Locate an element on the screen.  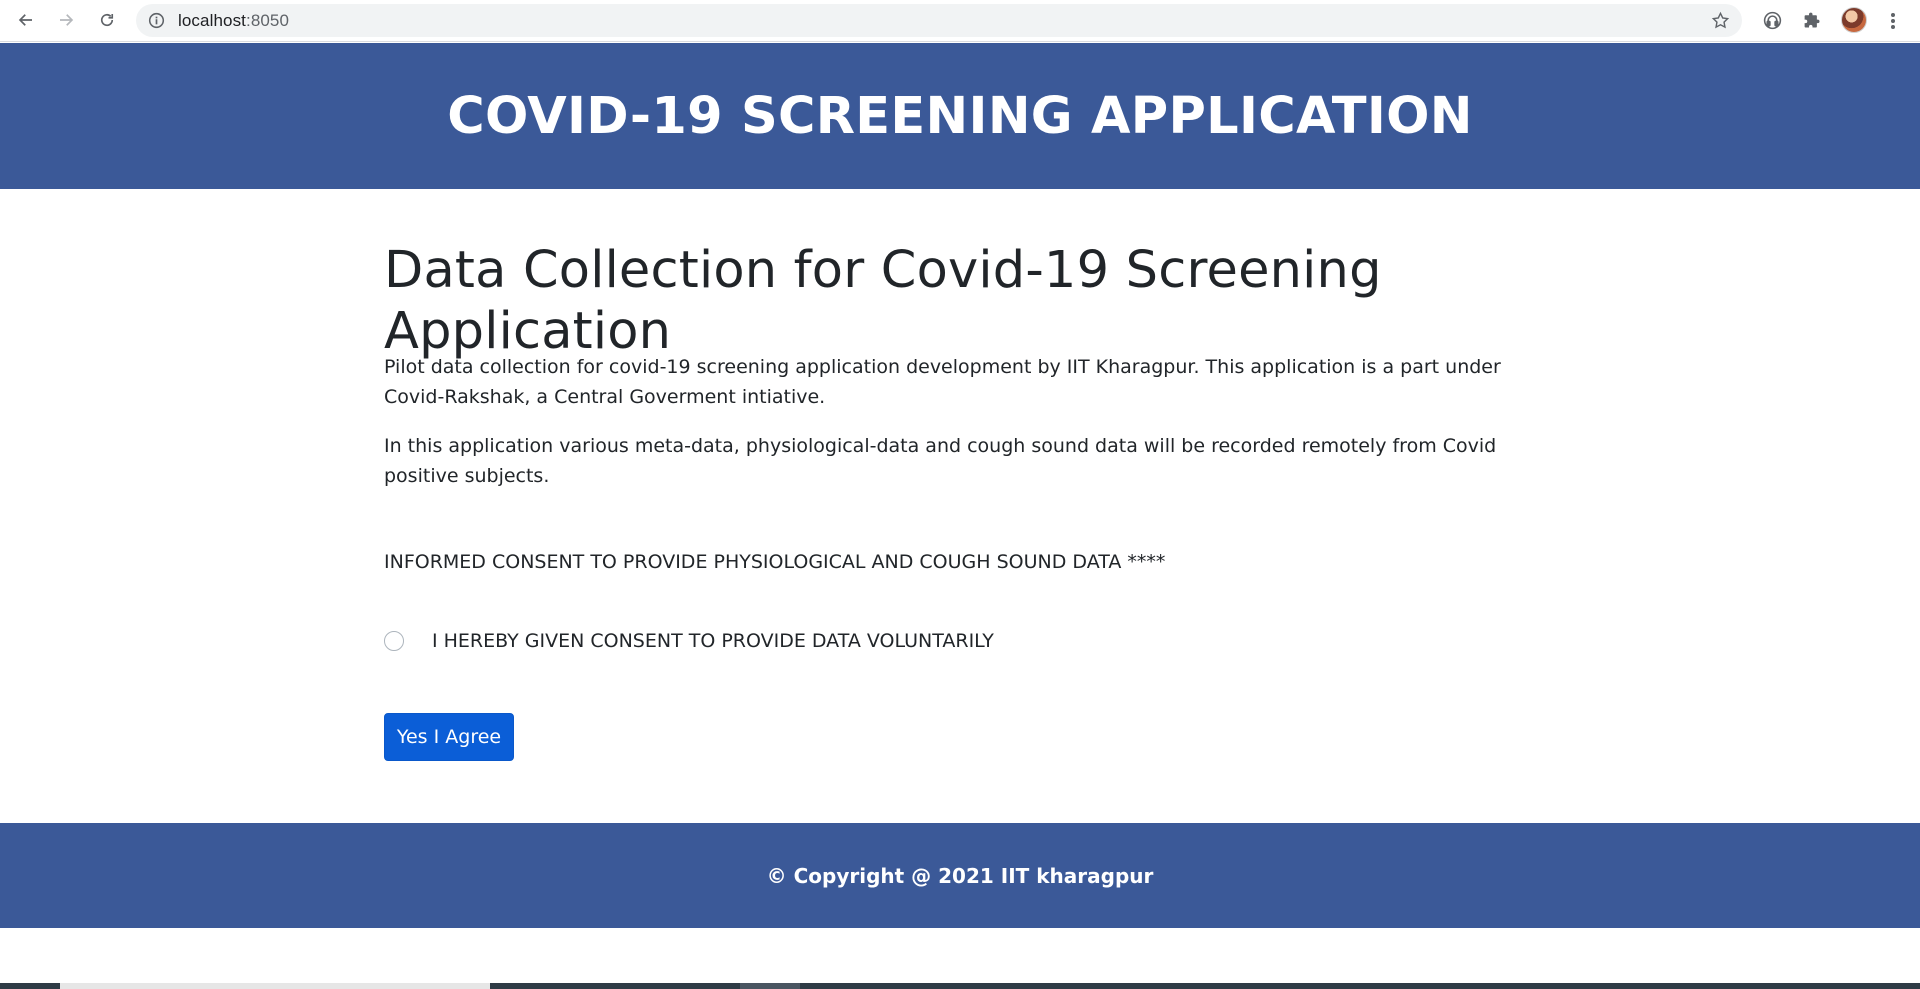
url-host: localhost is located at coordinates (212, 20).